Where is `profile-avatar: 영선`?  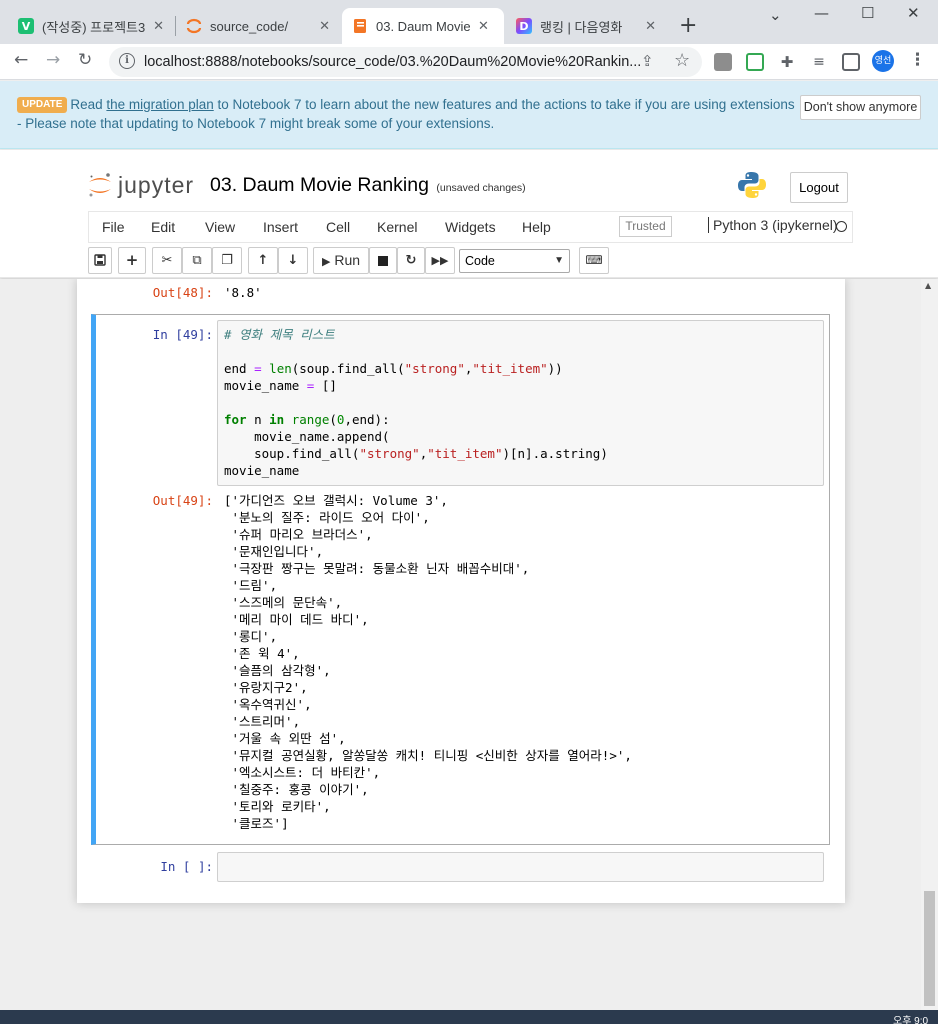
profile-avatar: 영선 is located at coordinates (883, 61).